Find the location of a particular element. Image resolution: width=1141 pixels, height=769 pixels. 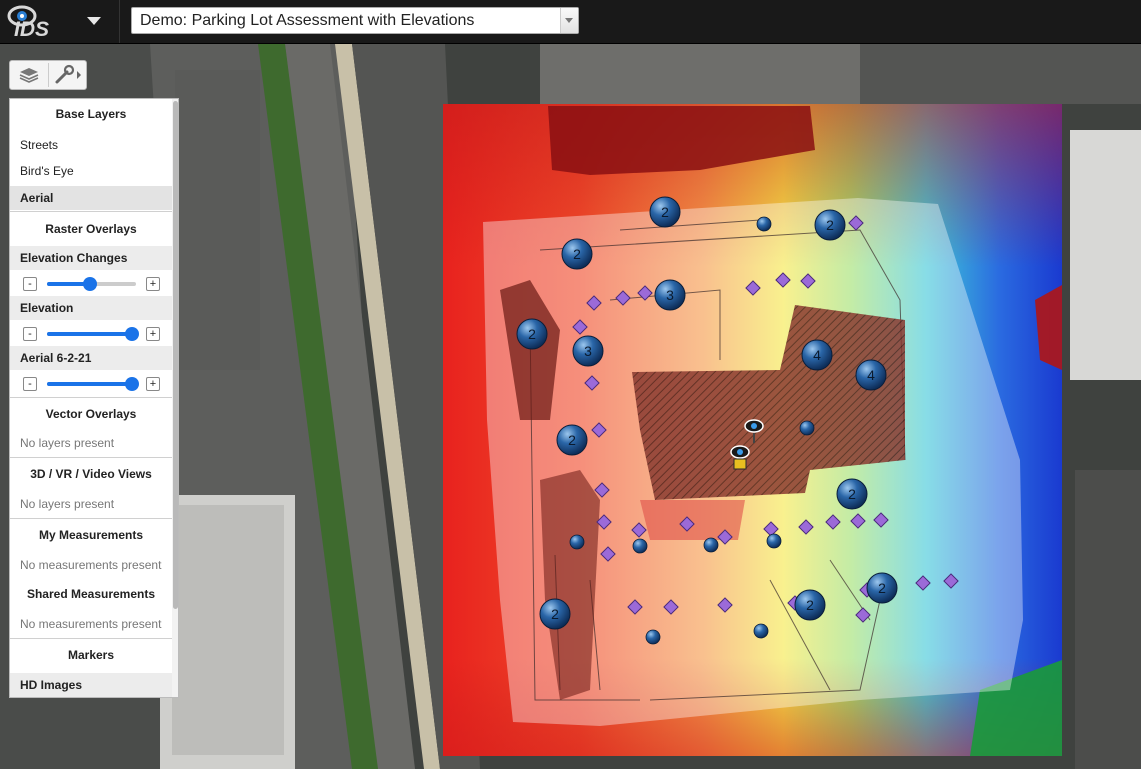

vector-overlays-title: Vector Overlays is located at coordinates (91, 414).